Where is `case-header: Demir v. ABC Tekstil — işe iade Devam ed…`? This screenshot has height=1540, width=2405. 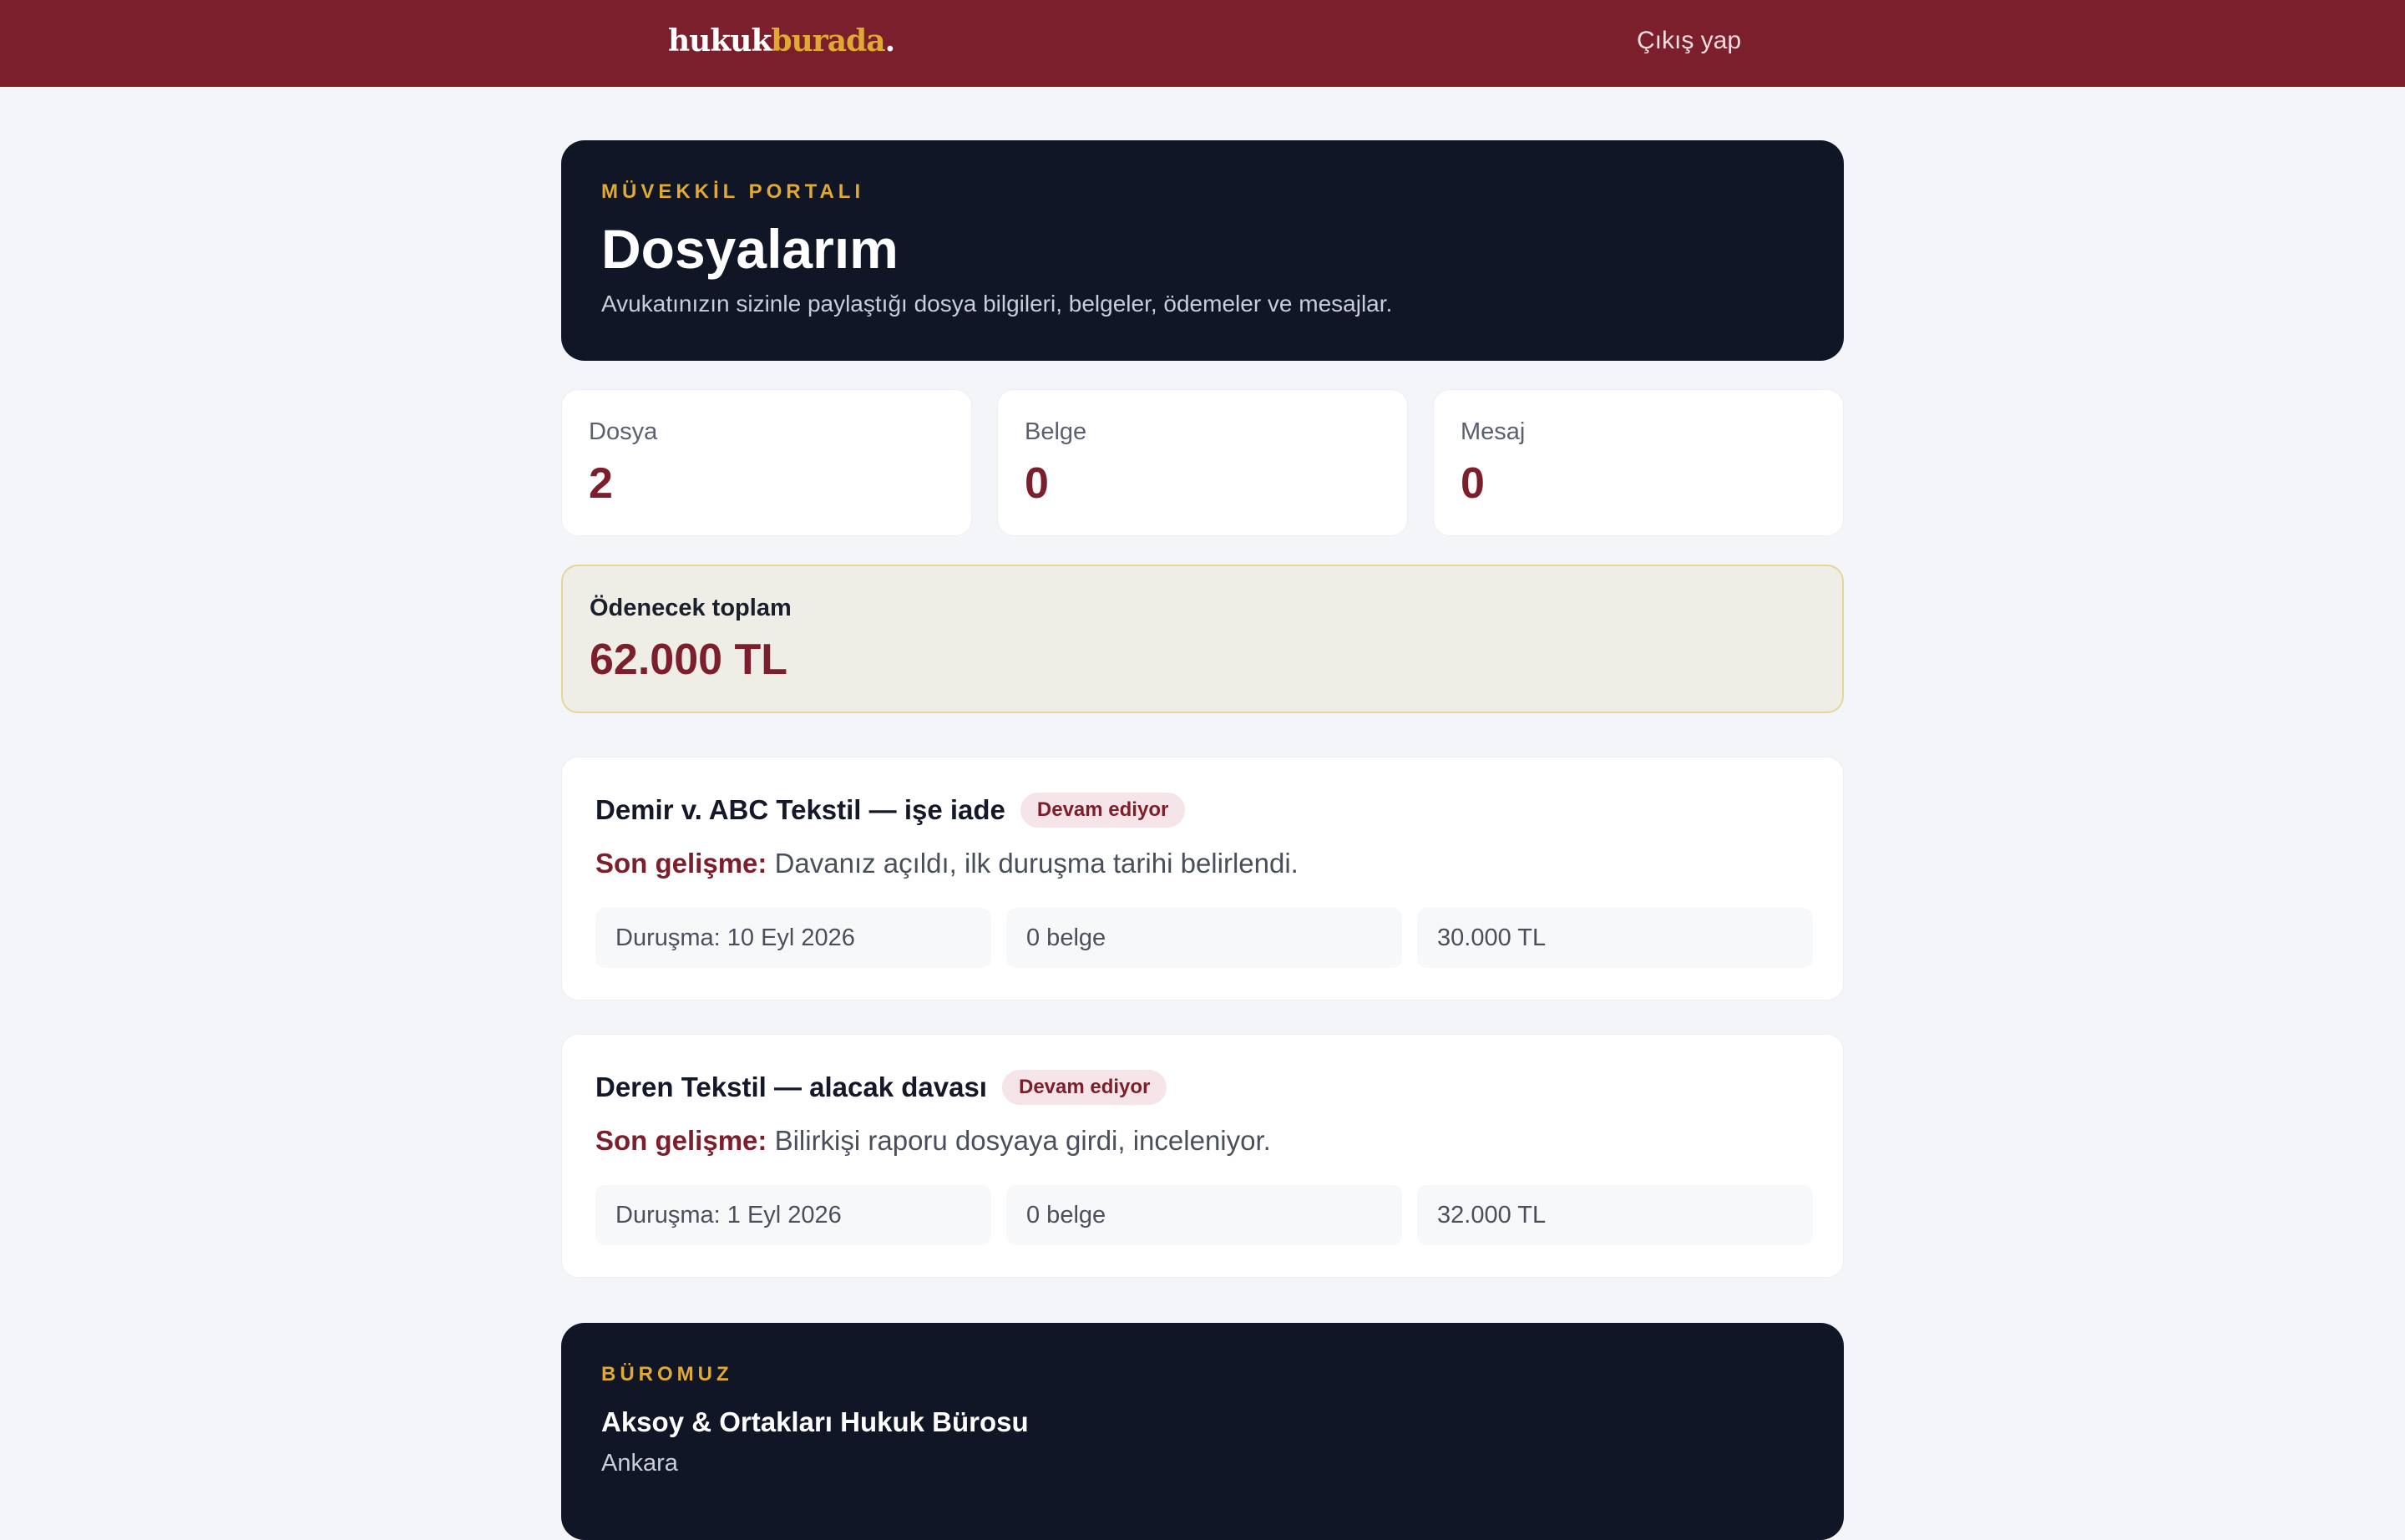
case-header: Demir v. ABC Tekstil — işe iade Devam ed… is located at coordinates (890, 811).